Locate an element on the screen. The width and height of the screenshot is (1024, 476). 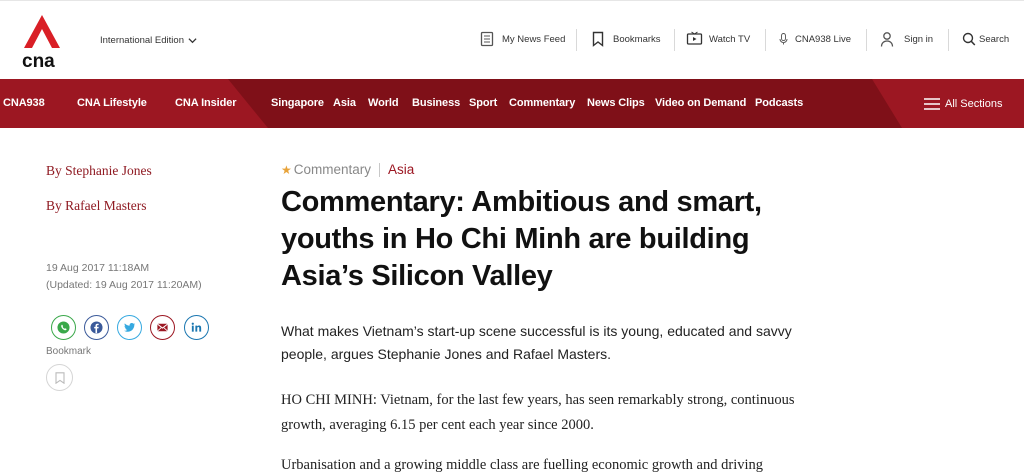
nav-asia: Asia is located at coordinates (344, 103).